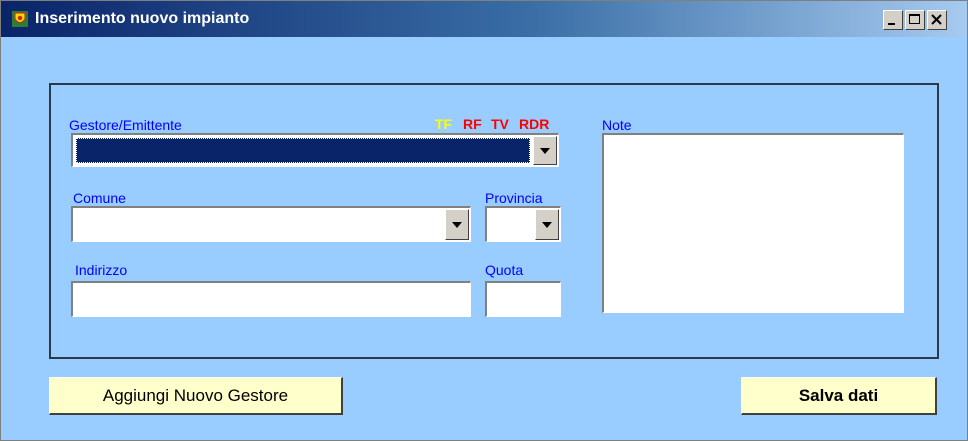 The image size is (968, 441). I want to click on provincia-dropdown-button, so click(547, 224).